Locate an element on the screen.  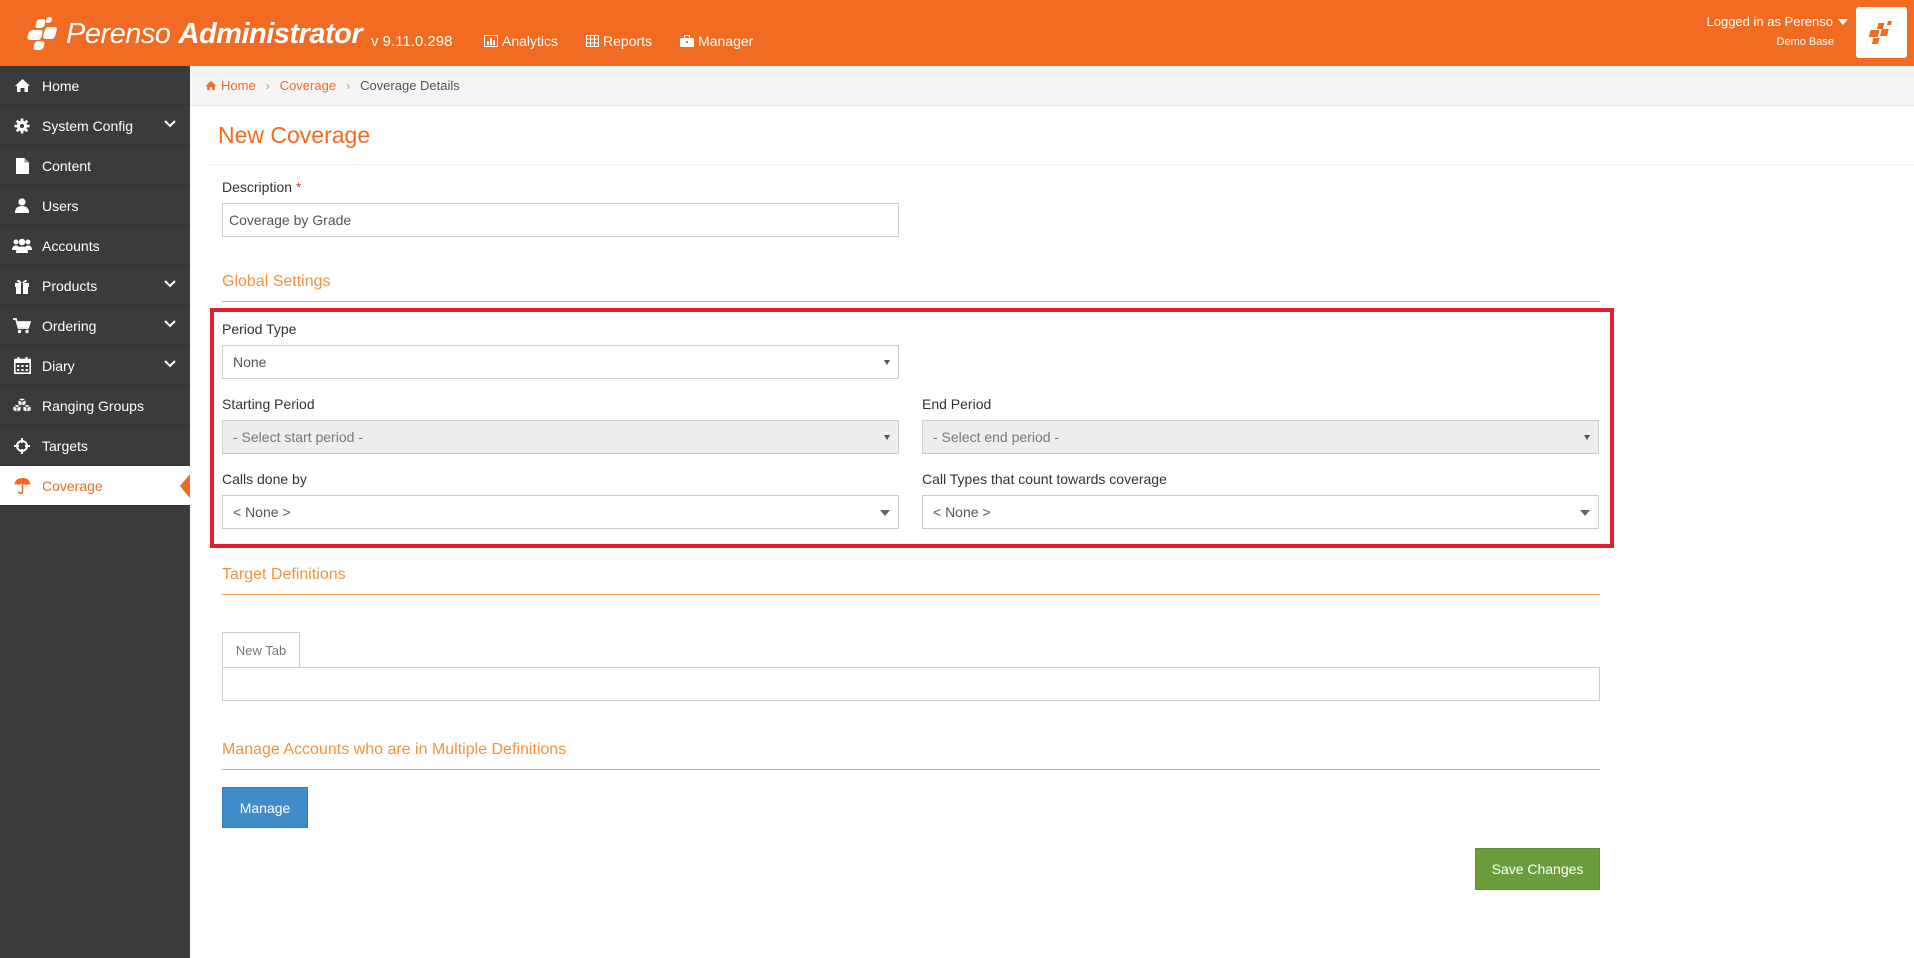
breadcrumb-home: Home is located at coordinates (230, 85).